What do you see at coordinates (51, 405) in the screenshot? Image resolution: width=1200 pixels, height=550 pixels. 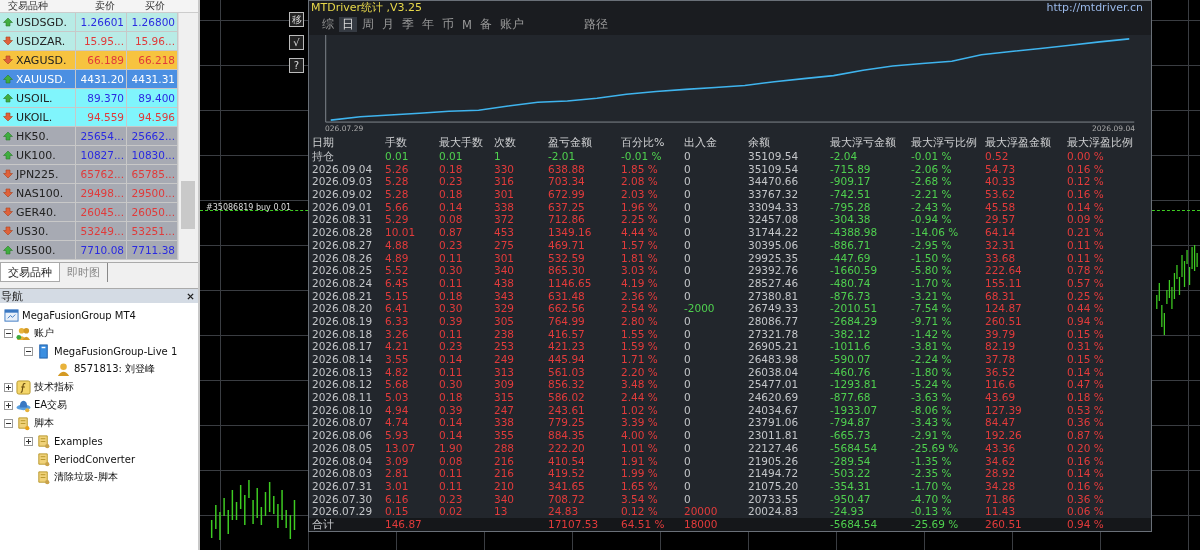 I see `tree-item: EA交易` at bounding box center [51, 405].